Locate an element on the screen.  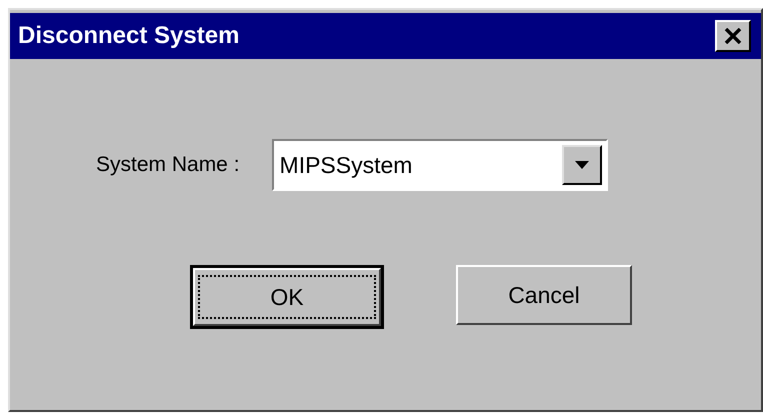
field-label: System Name : is located at coordinates (168, 165).